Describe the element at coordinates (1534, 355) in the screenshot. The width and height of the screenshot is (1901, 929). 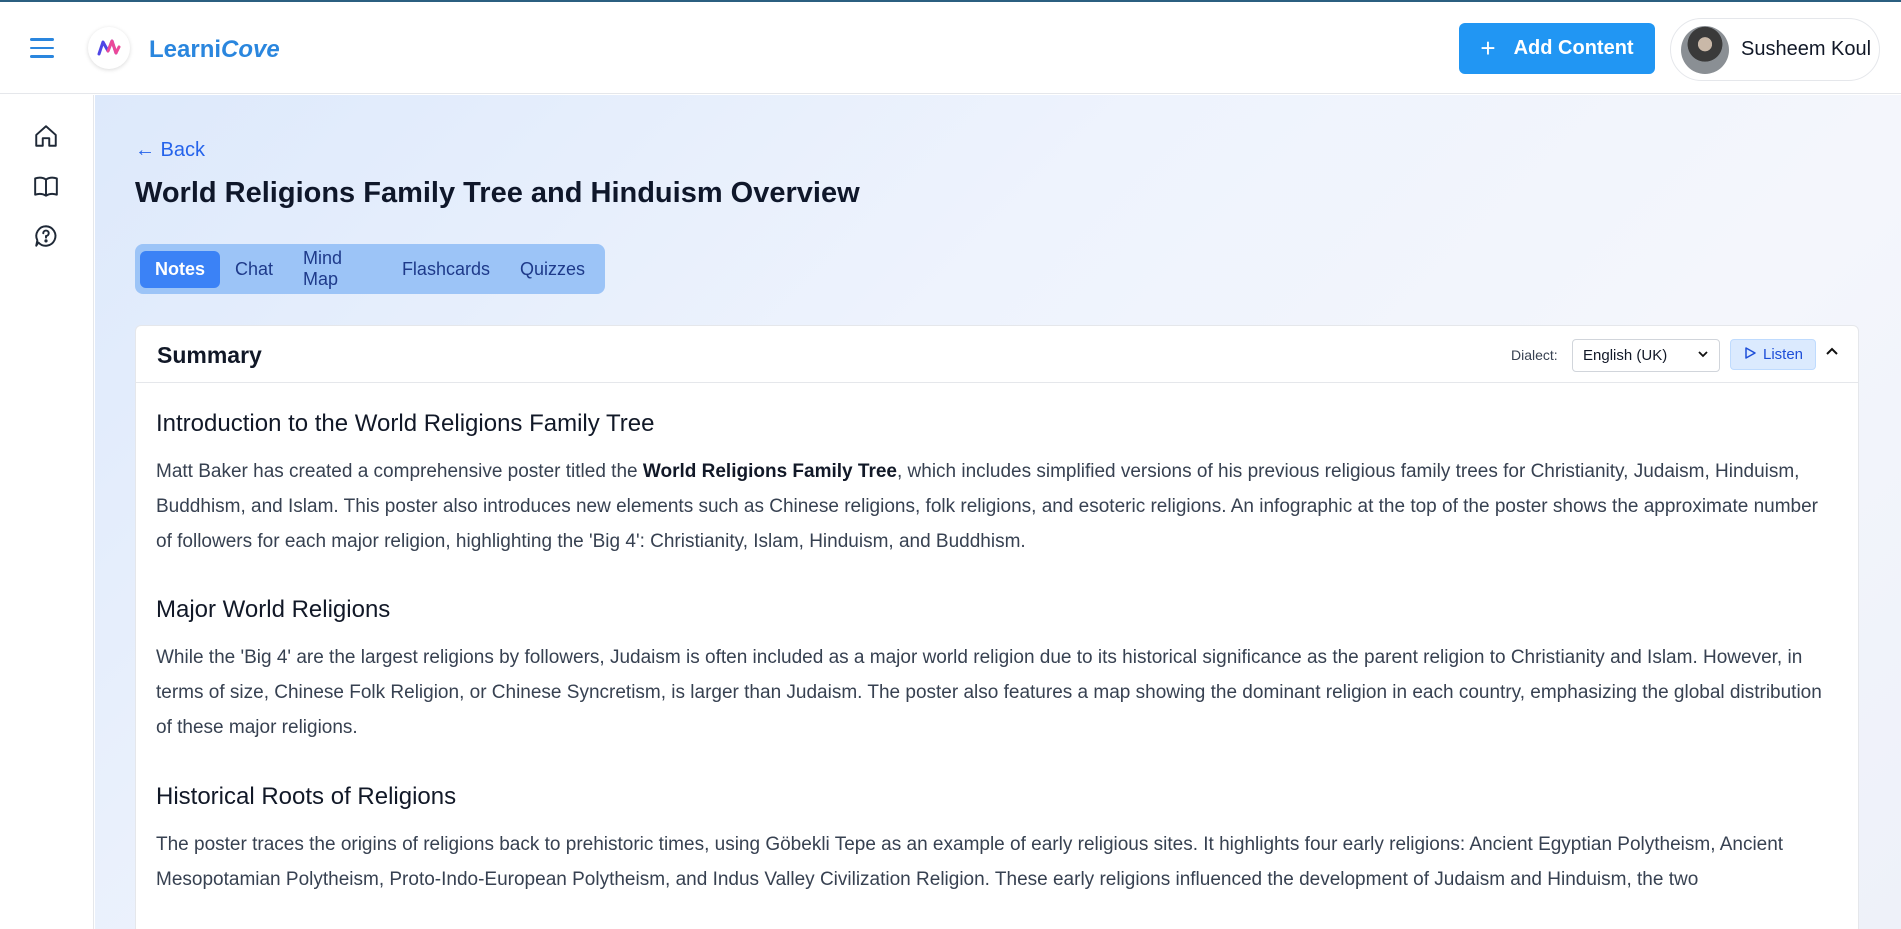
I see `dialect-label: Dialect:` at that location.